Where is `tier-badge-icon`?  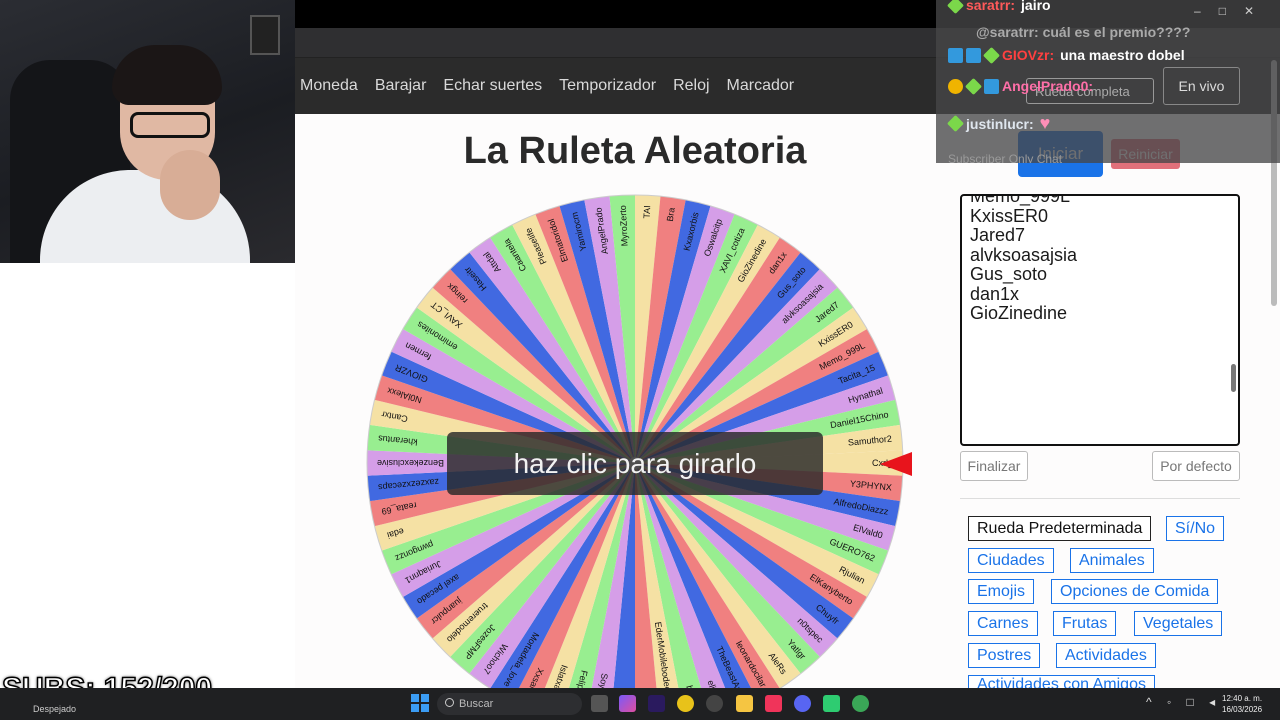
tier-badge-icon is located at coordinates (955, 86).